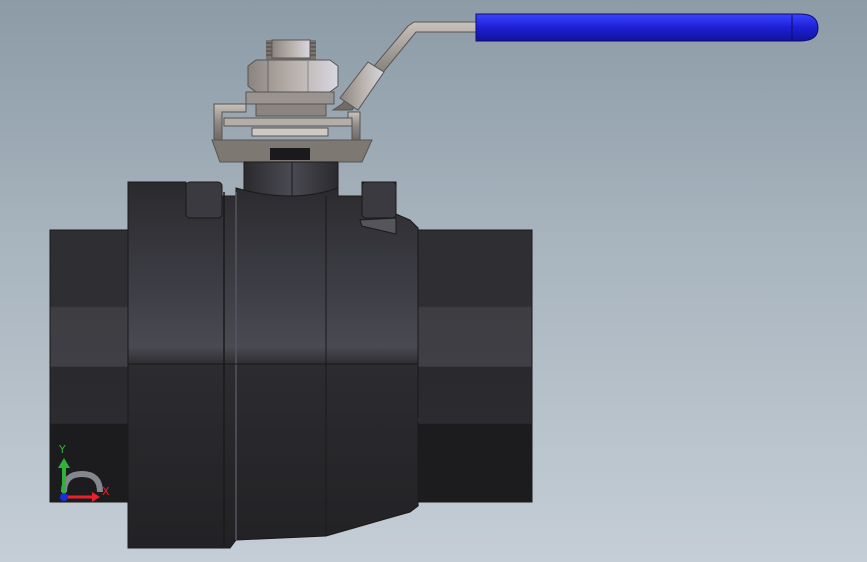  I want to click on handle-grip, so click(647, 27).